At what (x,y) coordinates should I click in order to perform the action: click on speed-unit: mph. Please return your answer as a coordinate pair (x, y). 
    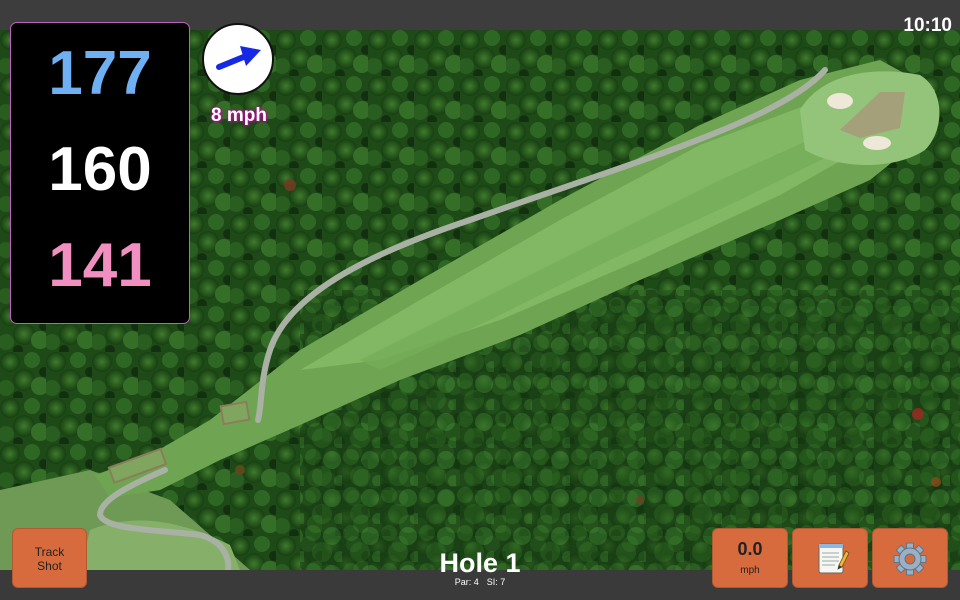
    Looking at the image, I should click on (750, 570).